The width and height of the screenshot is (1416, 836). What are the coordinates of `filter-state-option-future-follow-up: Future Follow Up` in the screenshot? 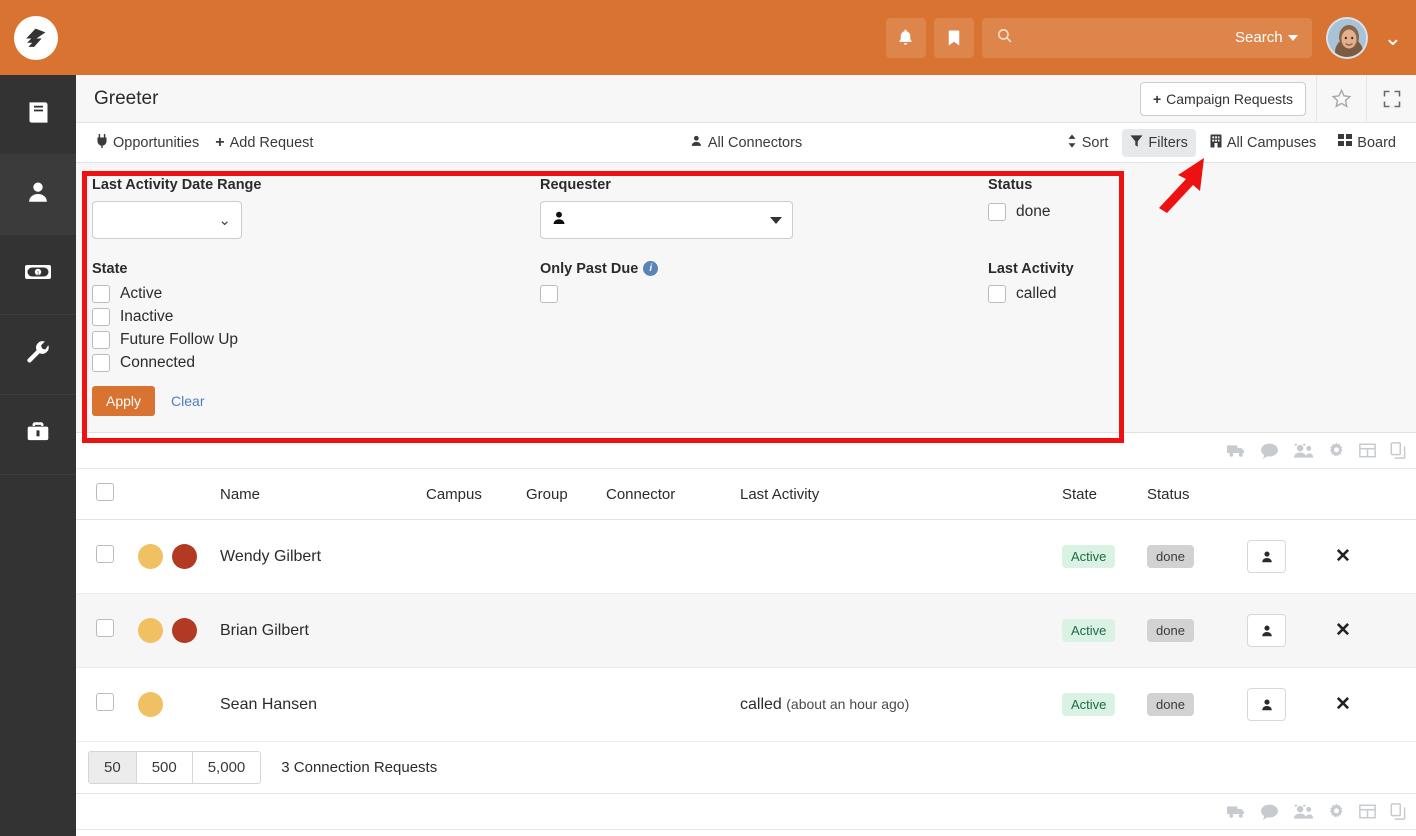 It's located at (316, 340).